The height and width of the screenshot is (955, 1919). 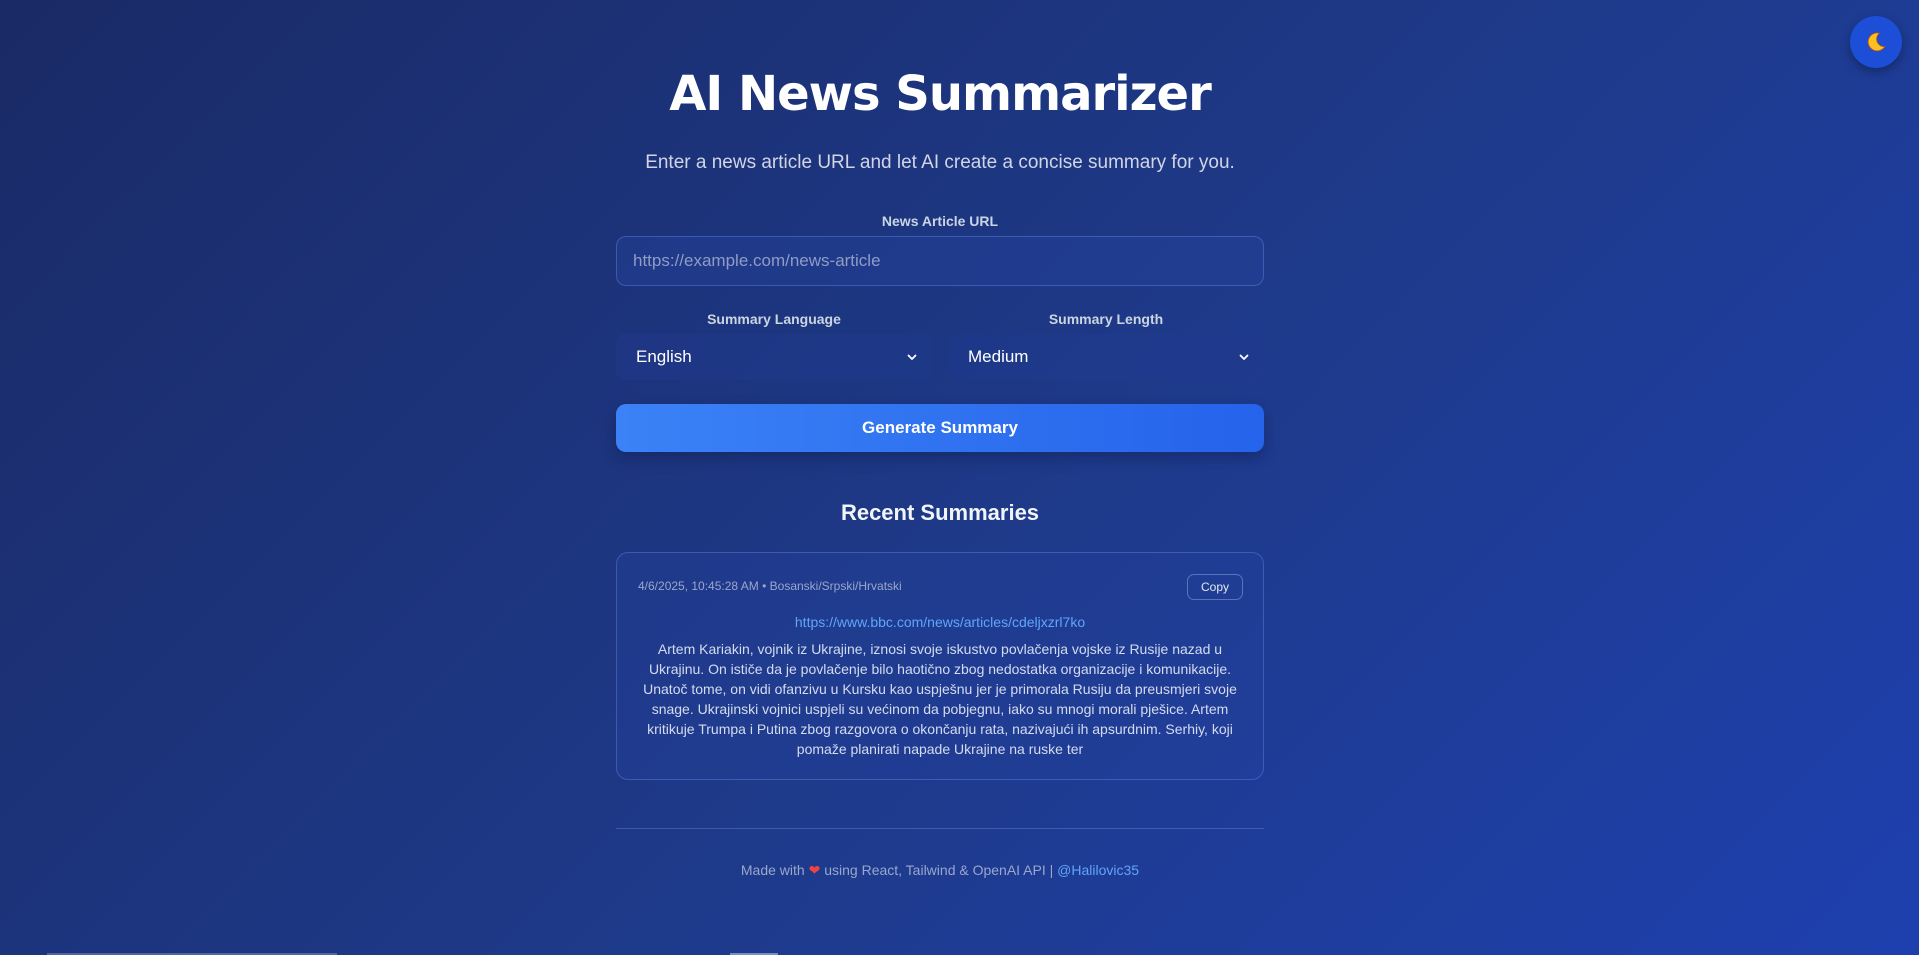 What do you see at coordinates (774, 357) in the screenshot?
I see `language-select: English` at bounding box center [774, 357].